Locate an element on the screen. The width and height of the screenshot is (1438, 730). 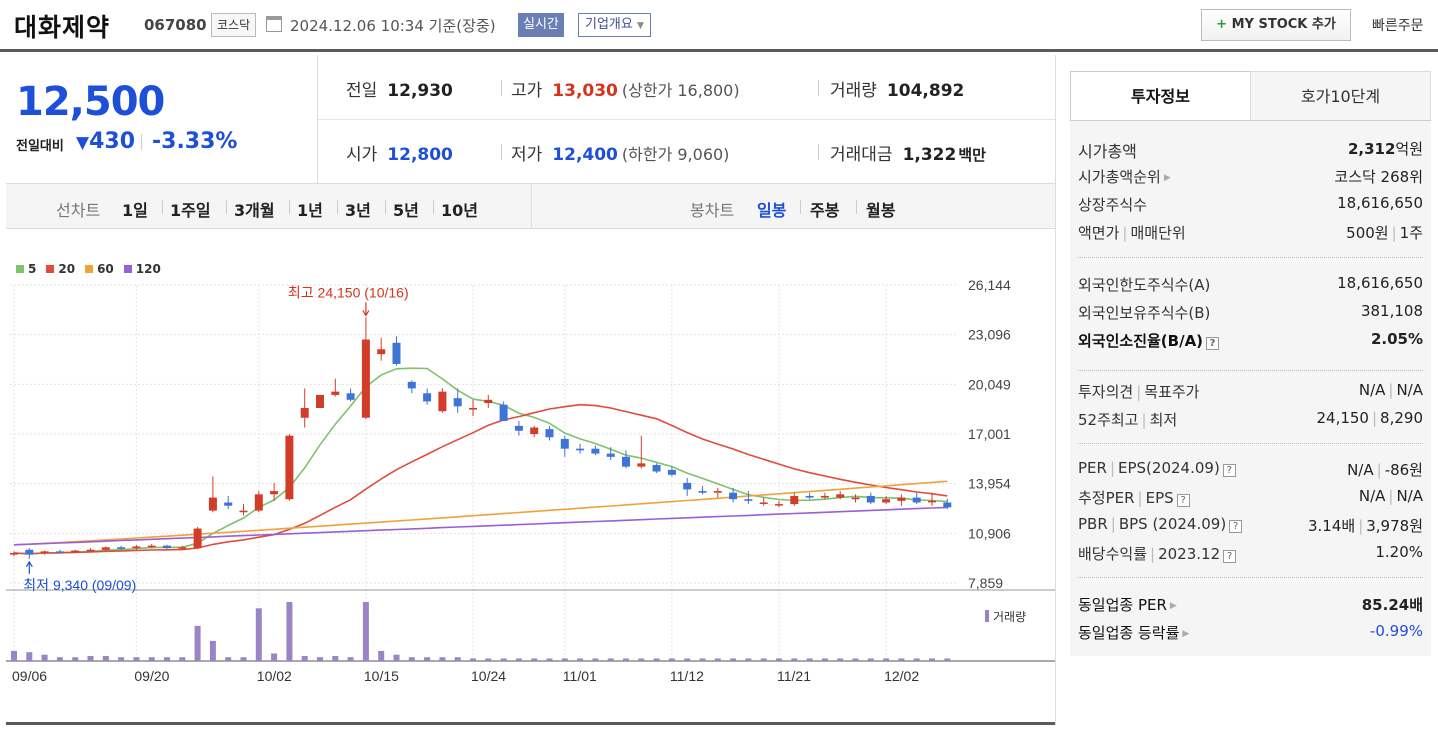
stock-code: 067080 is located at coordinates (175, 25).